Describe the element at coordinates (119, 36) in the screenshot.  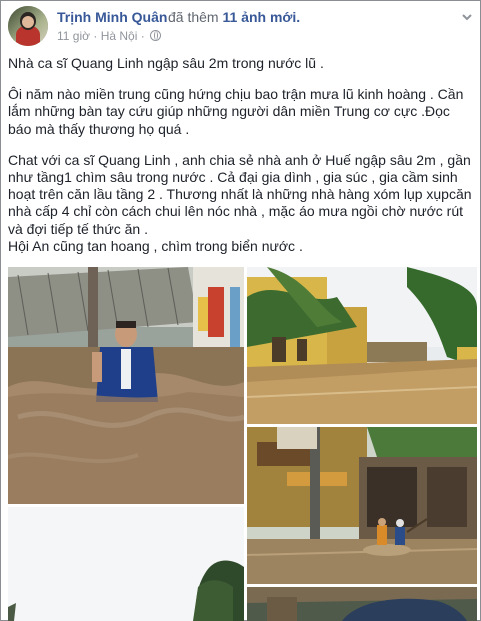
I see `post-location: Hà Nội` at that location.